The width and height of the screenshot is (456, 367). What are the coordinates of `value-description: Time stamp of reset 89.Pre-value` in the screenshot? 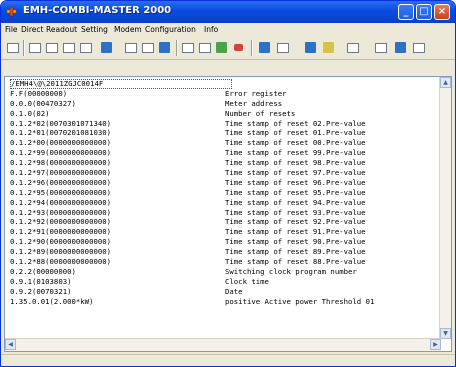 It's located at (295, 252).